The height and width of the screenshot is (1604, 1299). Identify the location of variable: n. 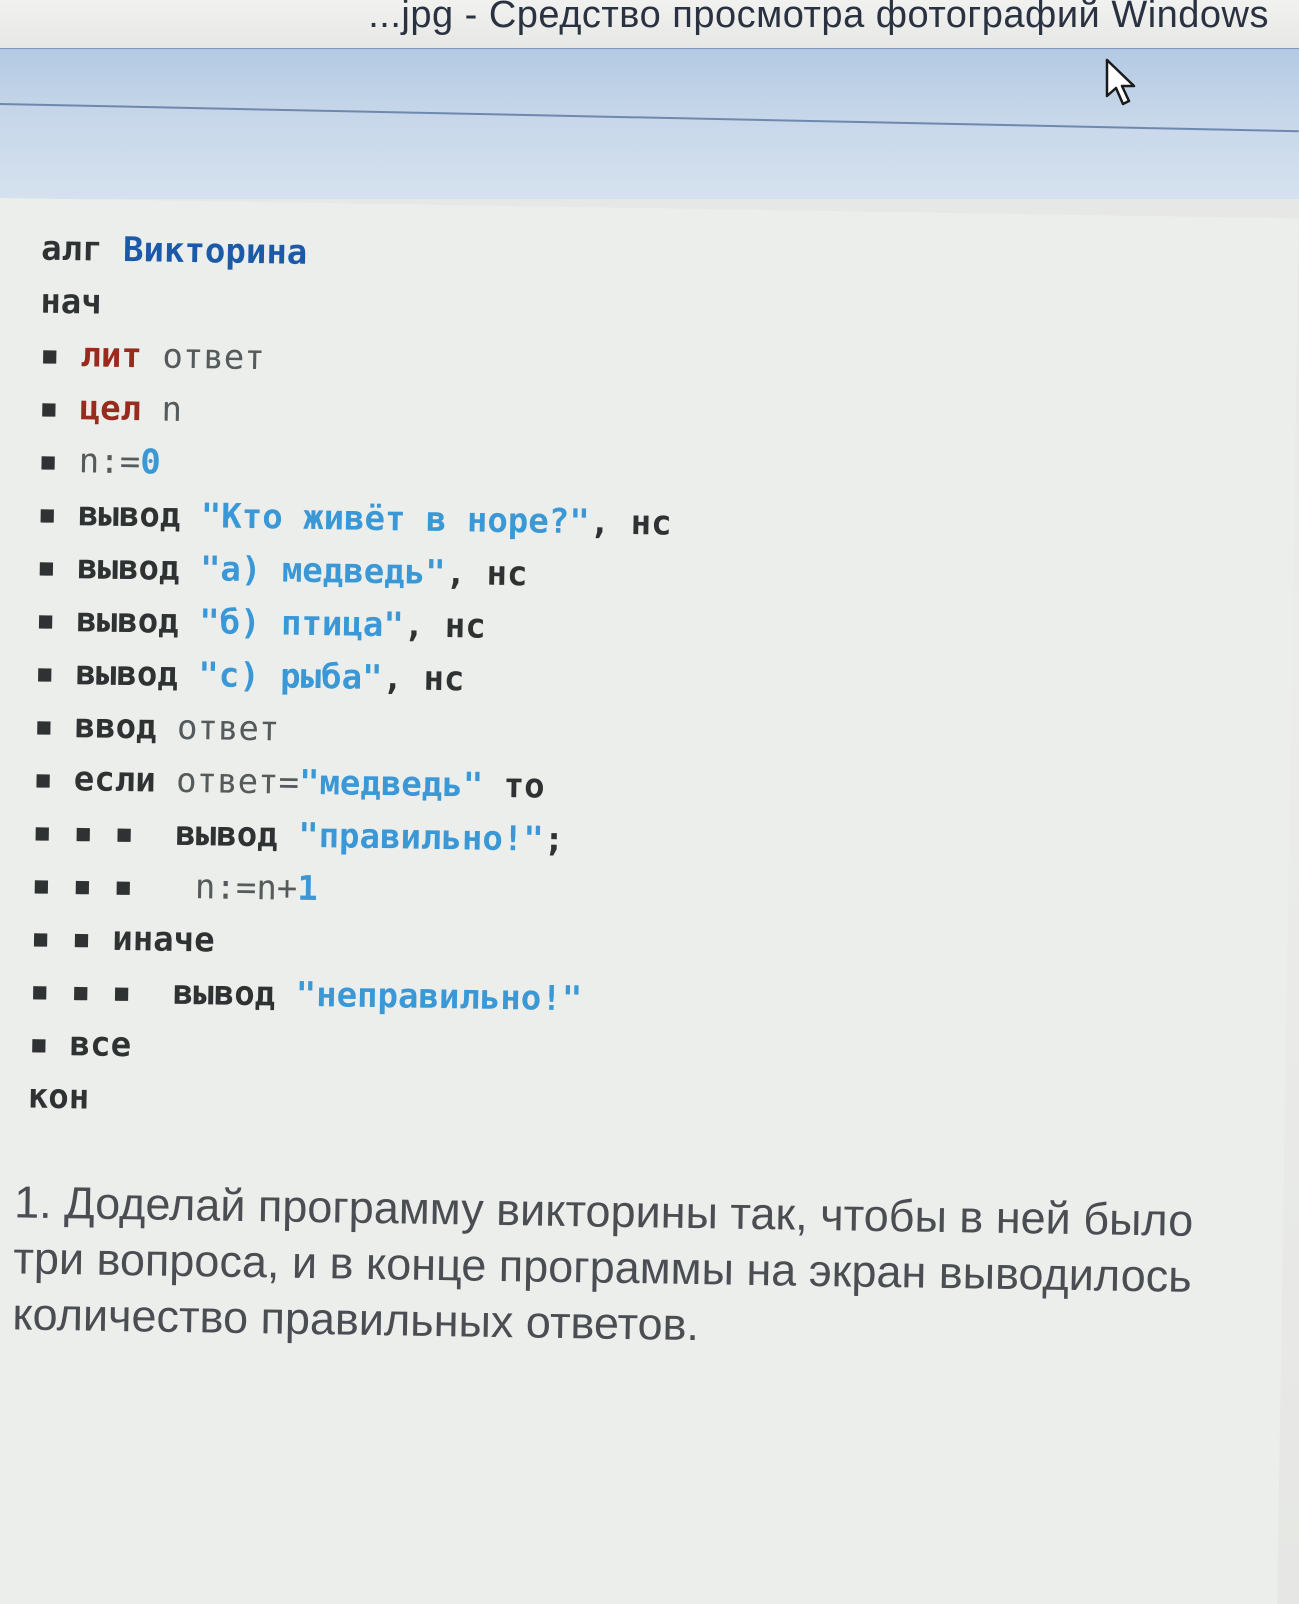
(172, 409).